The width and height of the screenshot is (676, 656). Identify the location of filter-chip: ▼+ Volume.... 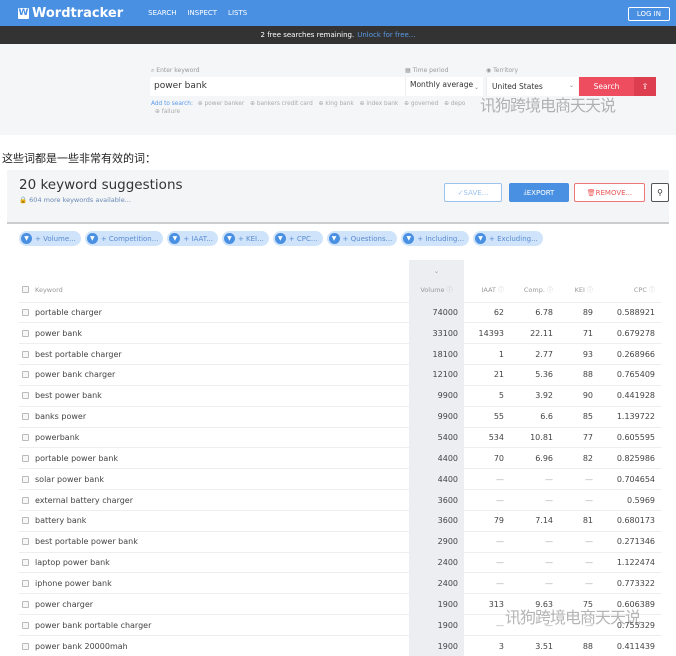
(50, 238).